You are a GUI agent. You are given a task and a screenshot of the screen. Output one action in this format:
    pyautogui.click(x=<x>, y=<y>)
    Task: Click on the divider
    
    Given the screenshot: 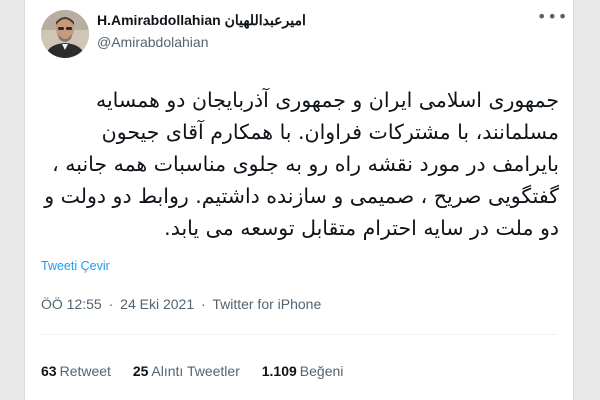 What is the action you would take?
    pyautogui.click(x=299, y=334)
    